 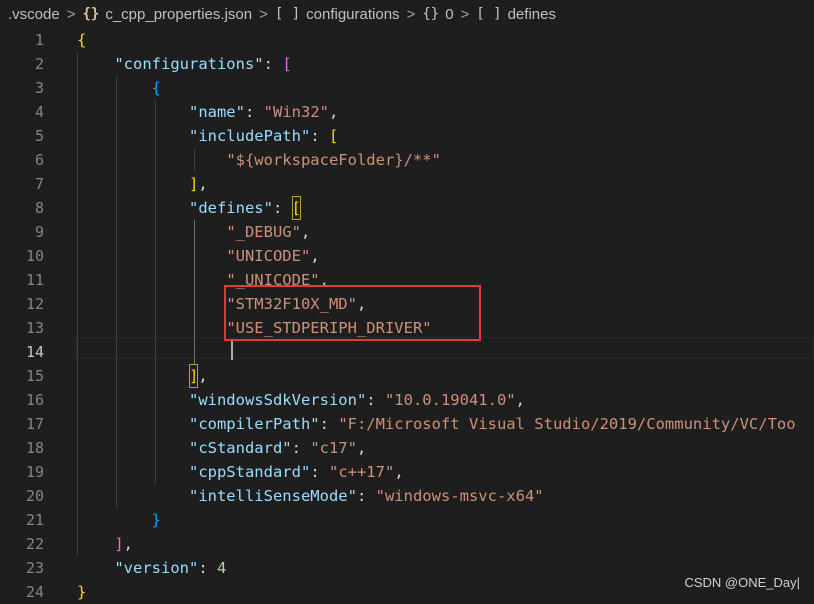 What do you see at coordinates (39, 112) in the screenshot?
I see `line-number: 4` at bounding box center [39, 112].